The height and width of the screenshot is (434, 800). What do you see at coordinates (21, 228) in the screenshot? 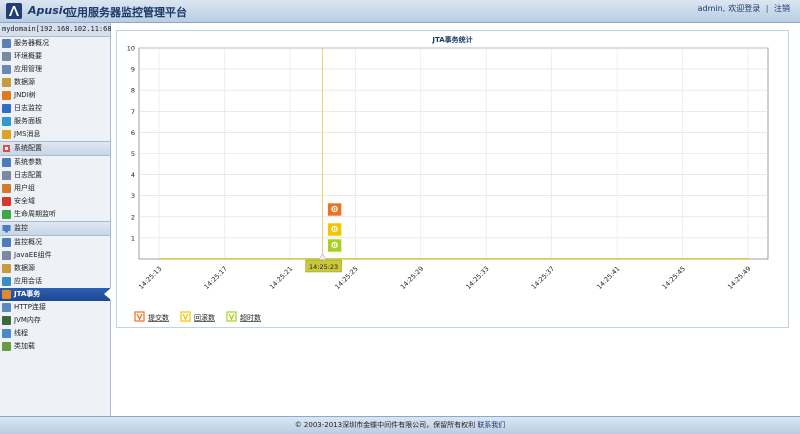
I see `section-label: 监控` at bounding box center [21, 228].